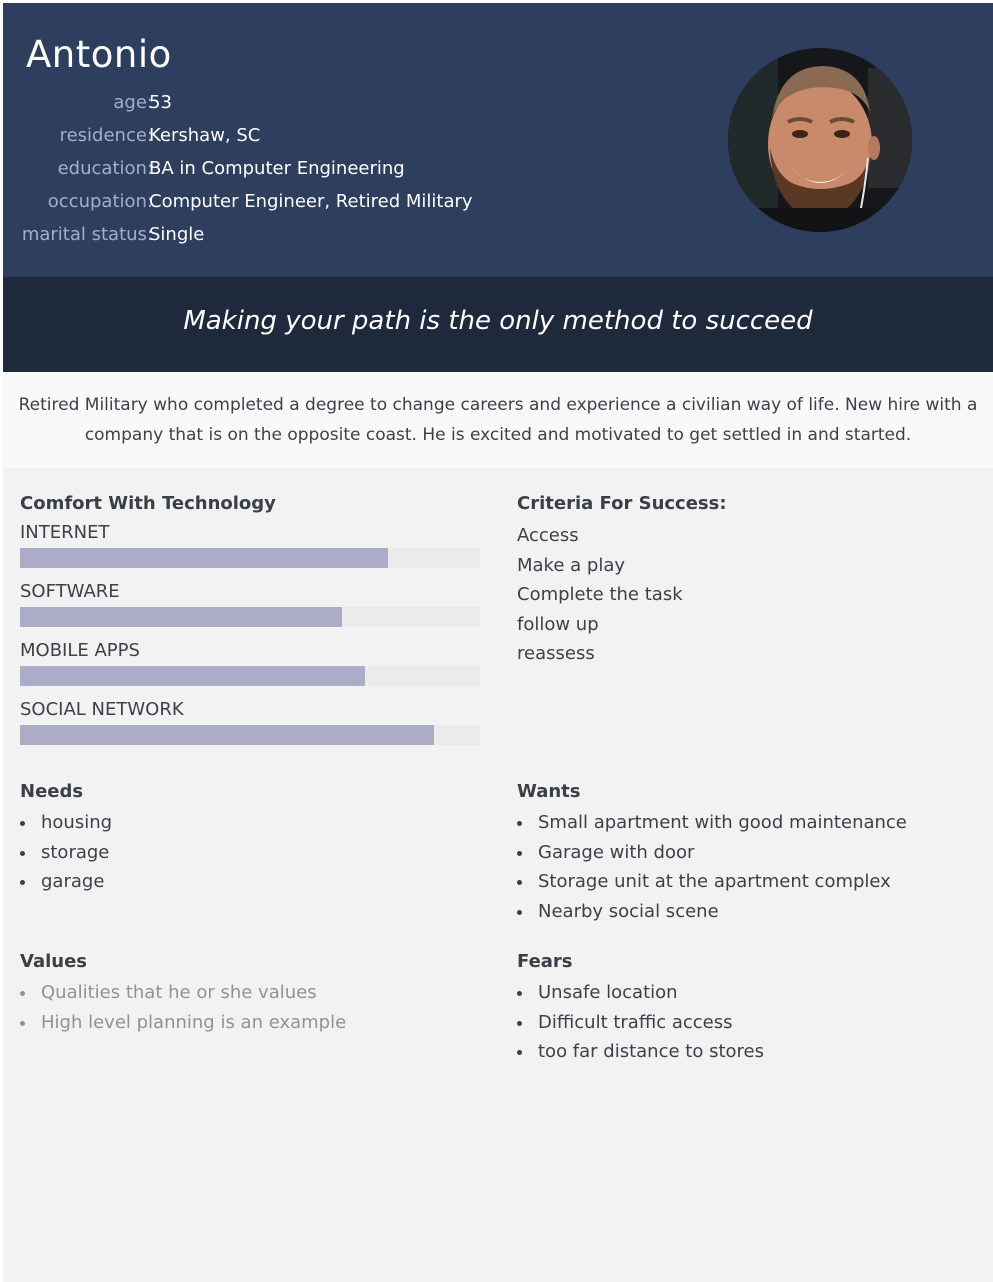 The image size is (993, 1282). What do you see at coordinates (548, 535) in the screenshot?
I see `list-item: Access` at bounding box center [548, 535].